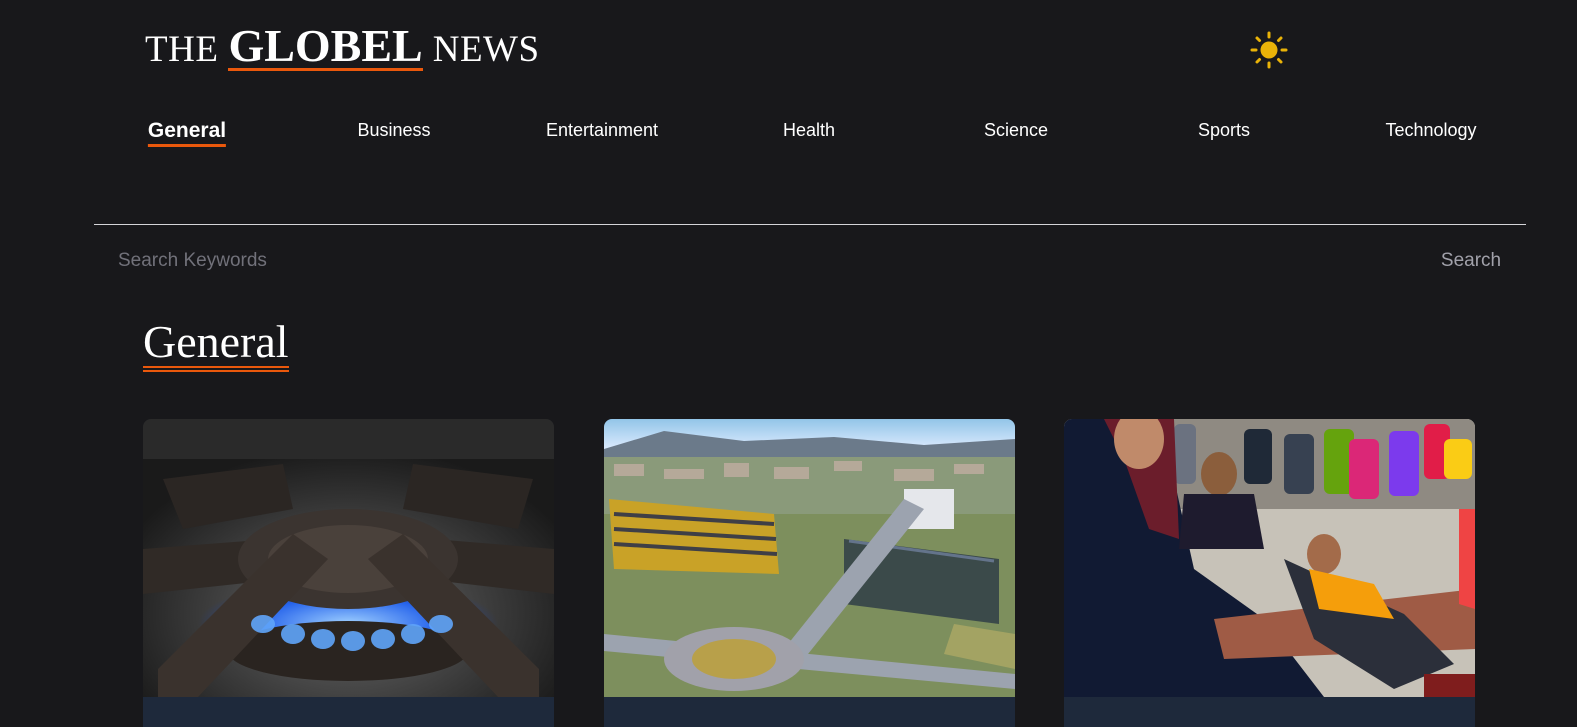  I want to click on logo-suffix: NEWS, so click(486, 49).